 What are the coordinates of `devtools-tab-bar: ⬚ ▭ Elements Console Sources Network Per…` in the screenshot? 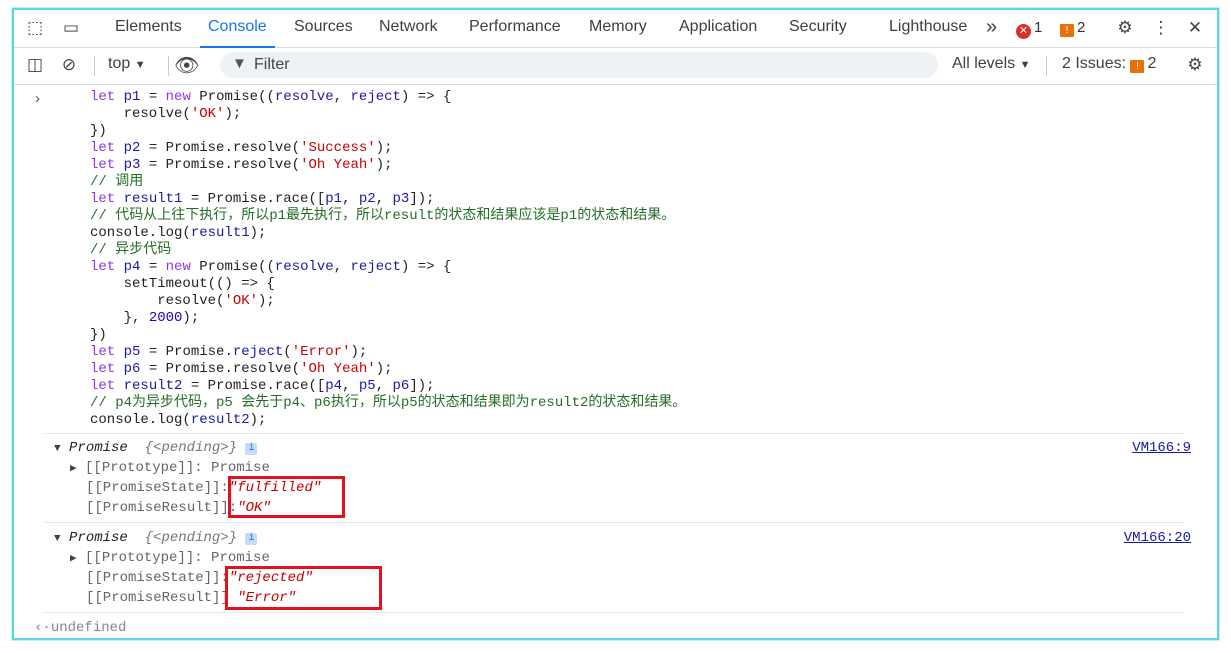 It's located at (615, 29).